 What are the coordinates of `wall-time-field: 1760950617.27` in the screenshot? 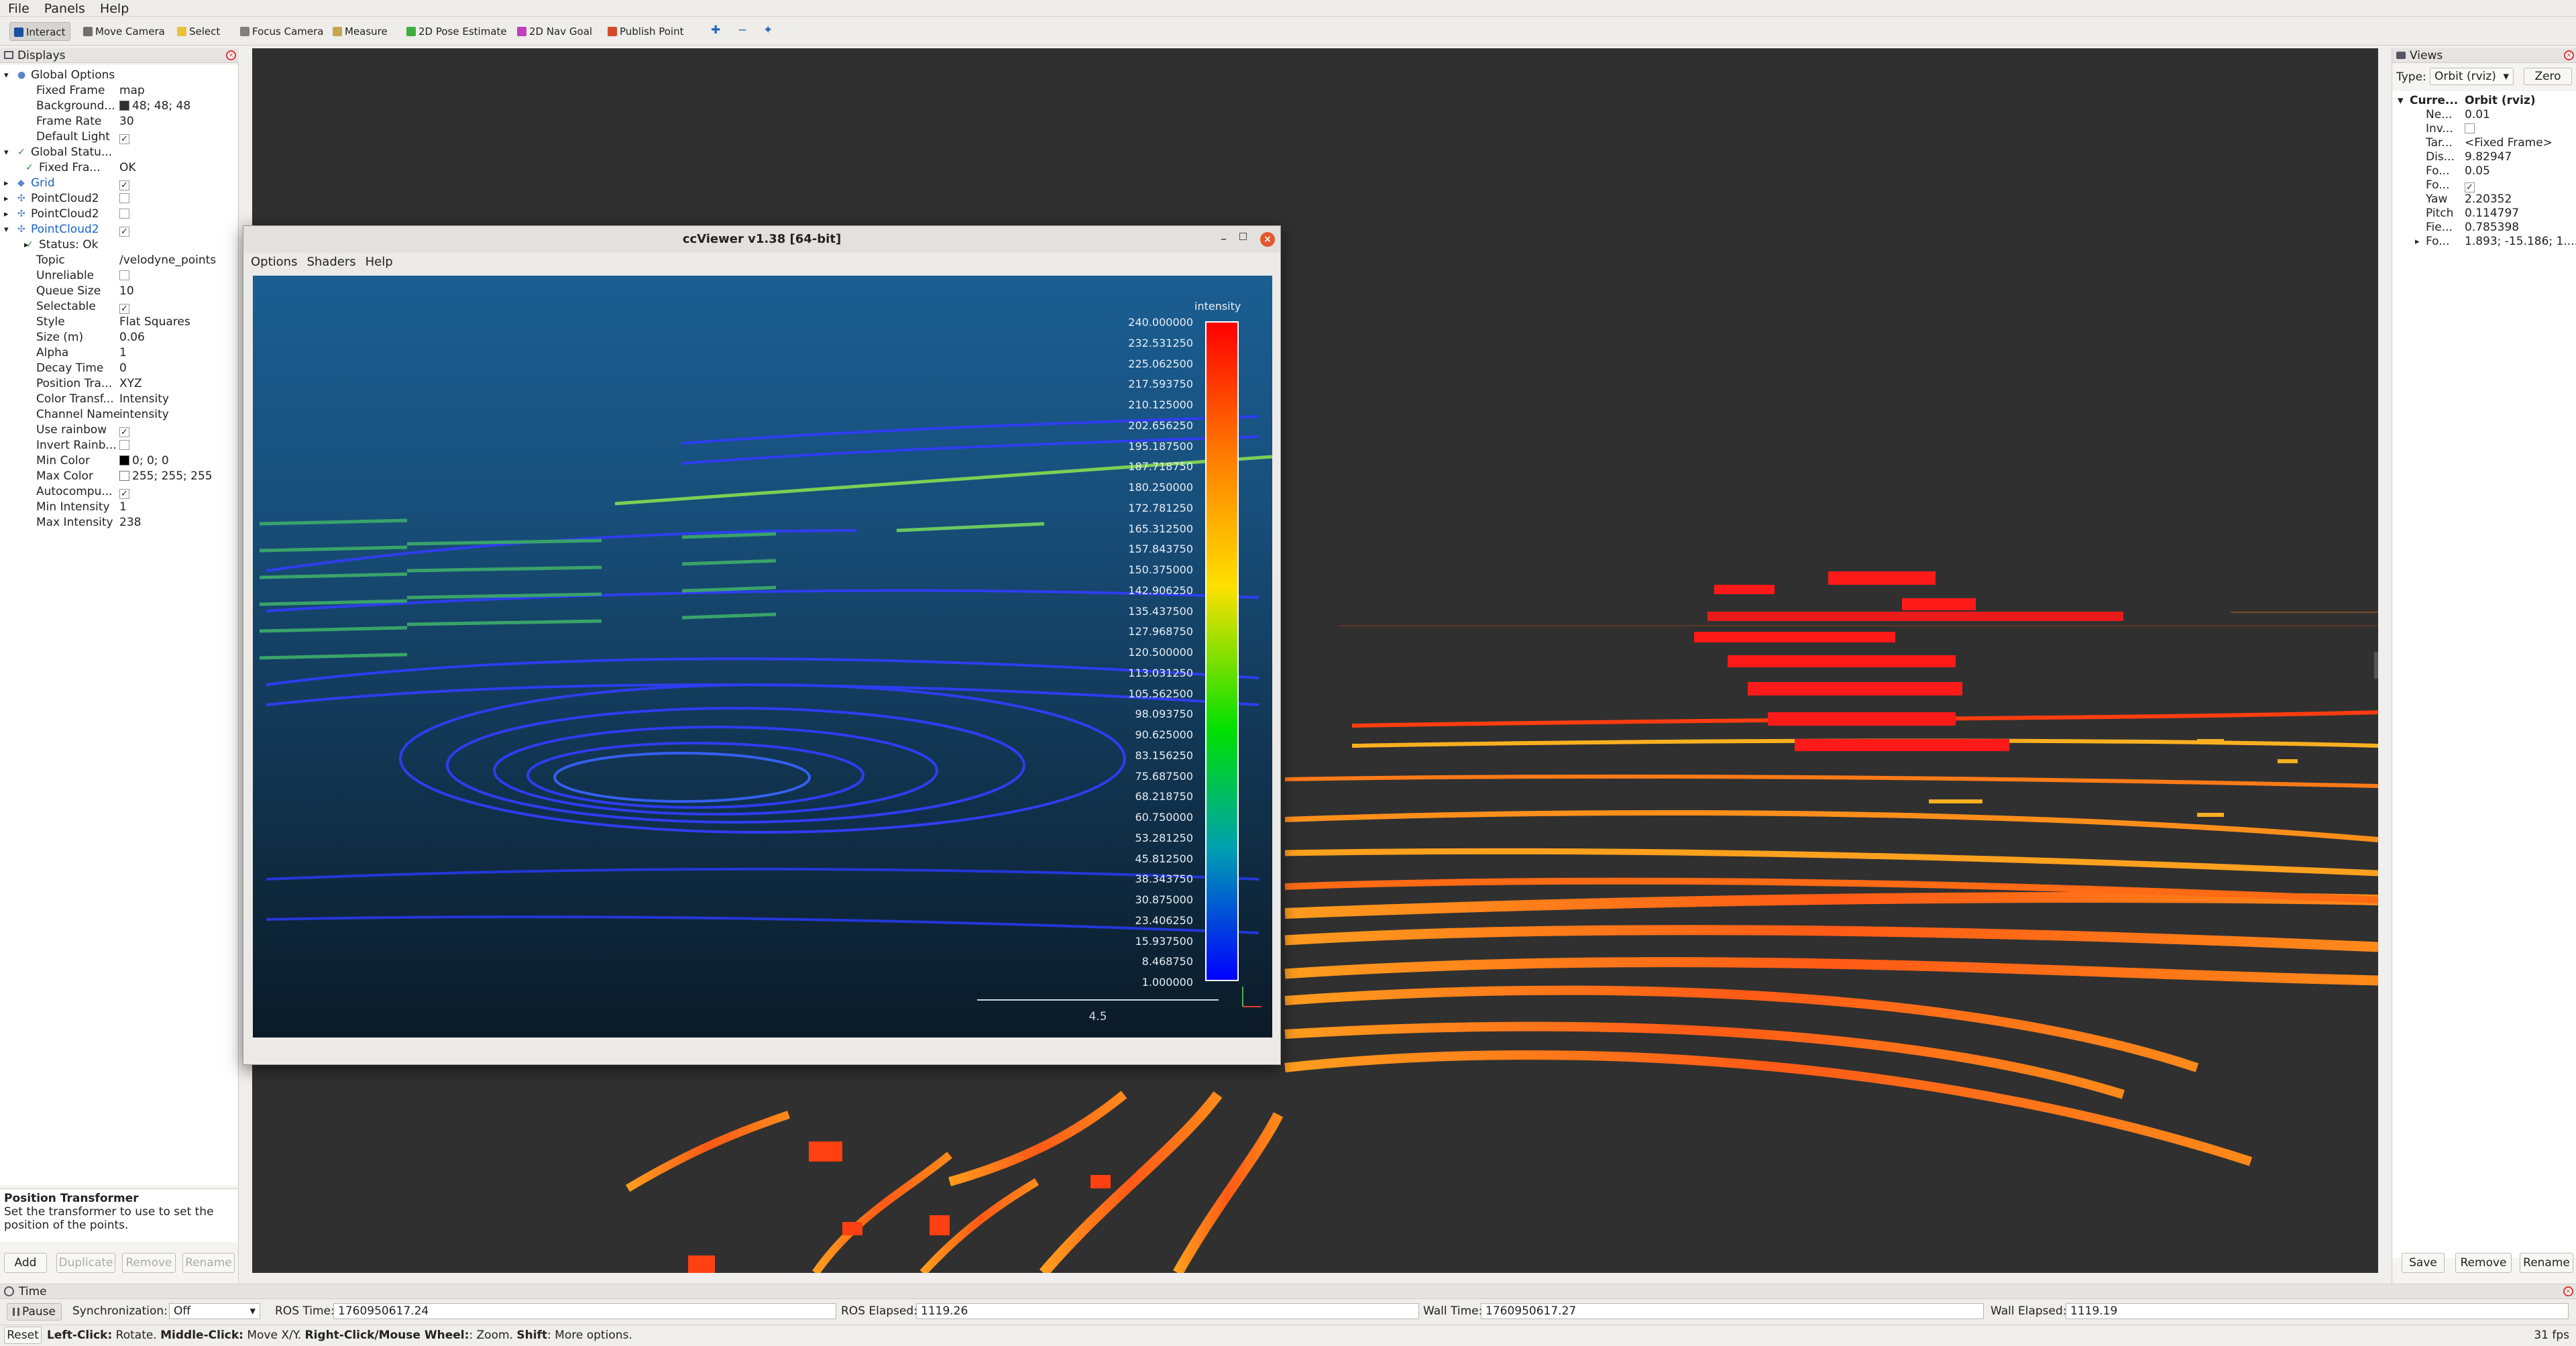 It's located at (1732, 1311).